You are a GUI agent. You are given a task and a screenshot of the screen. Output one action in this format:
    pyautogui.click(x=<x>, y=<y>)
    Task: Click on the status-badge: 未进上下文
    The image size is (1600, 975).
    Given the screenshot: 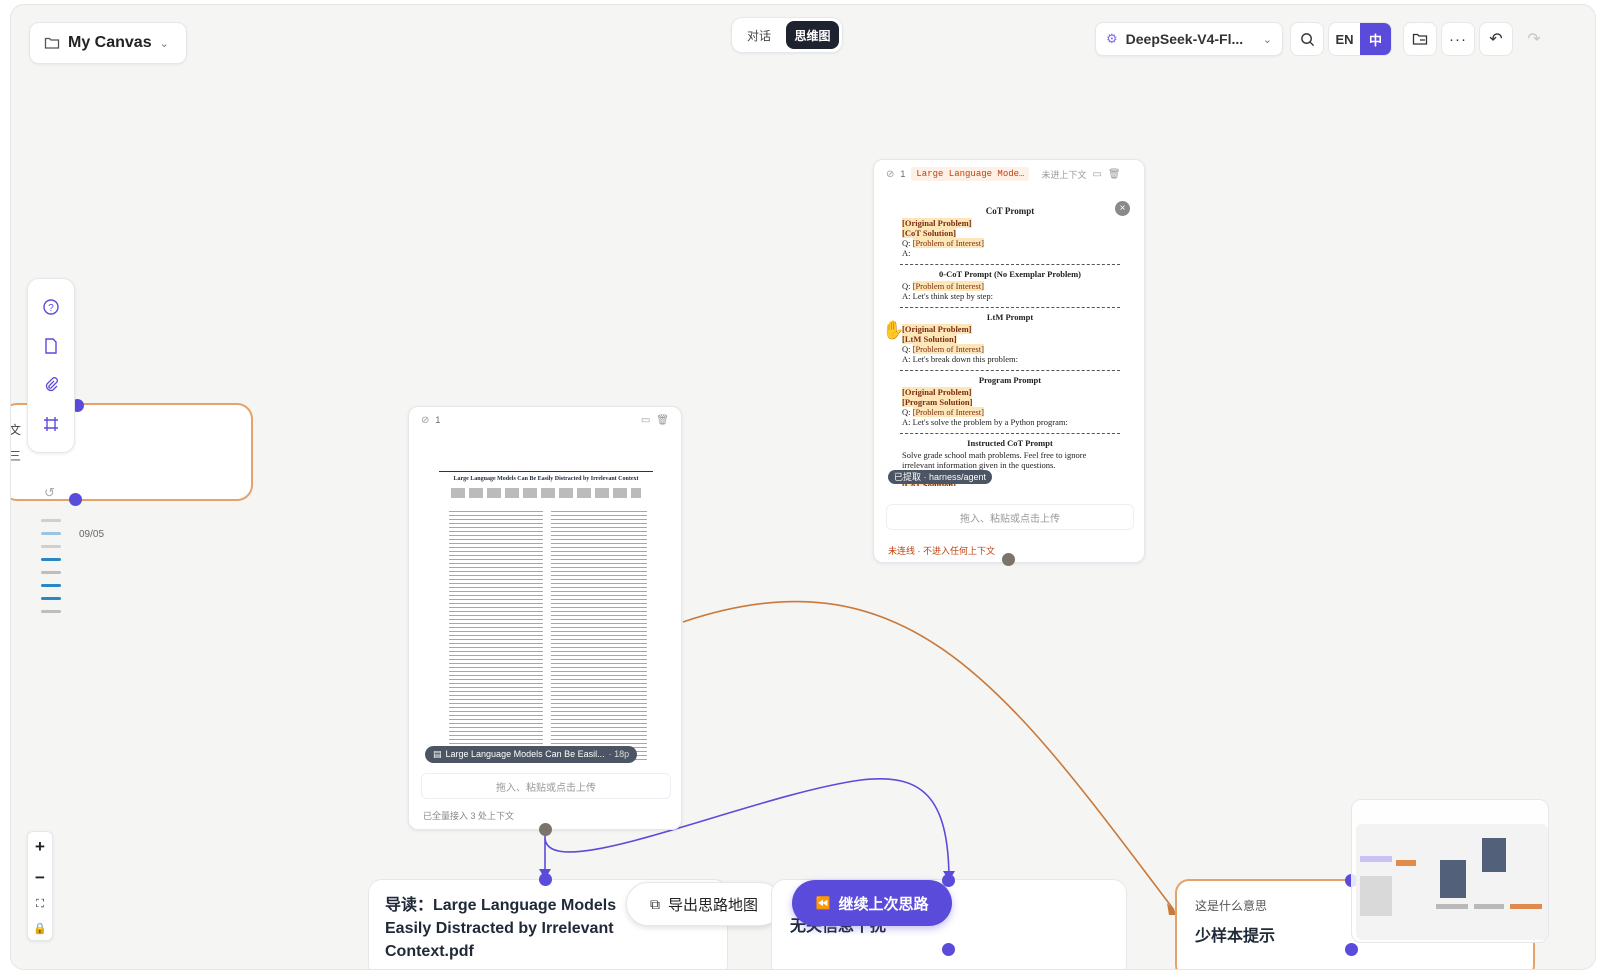 What is the action you would take?
    pyautogui.click(x=1064, y=174)
    